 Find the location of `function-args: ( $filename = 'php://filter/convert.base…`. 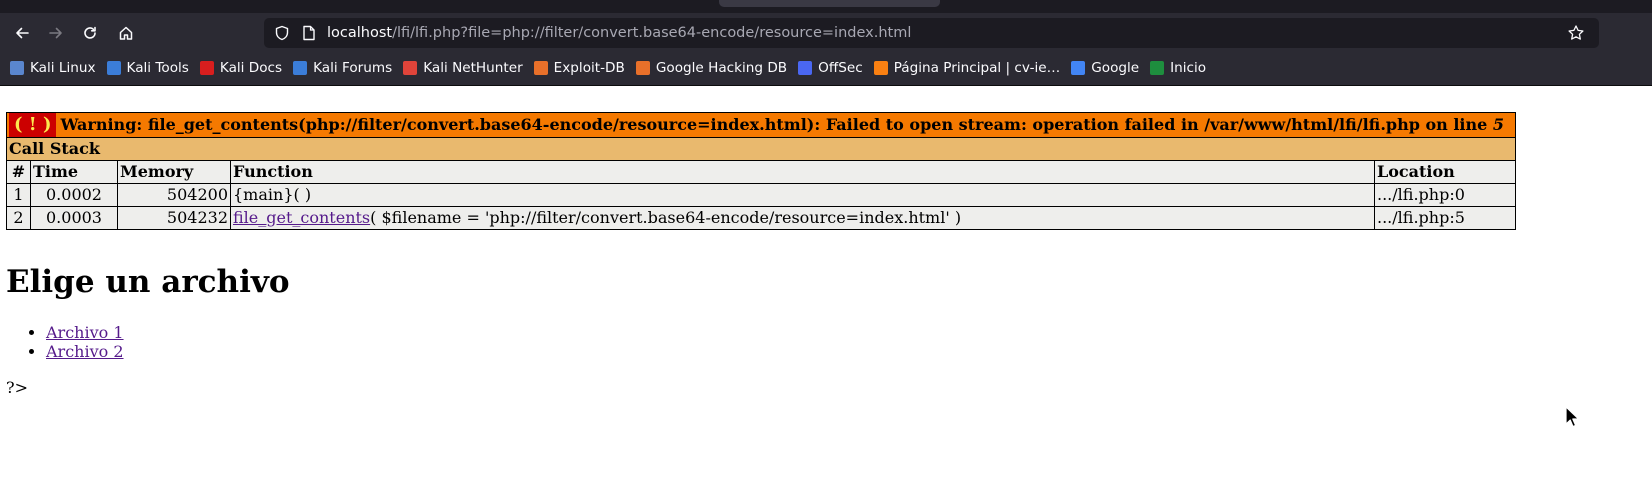

function-args: ( $filename = 'php://filter/convert.base… is located at coordinates (666, 217).